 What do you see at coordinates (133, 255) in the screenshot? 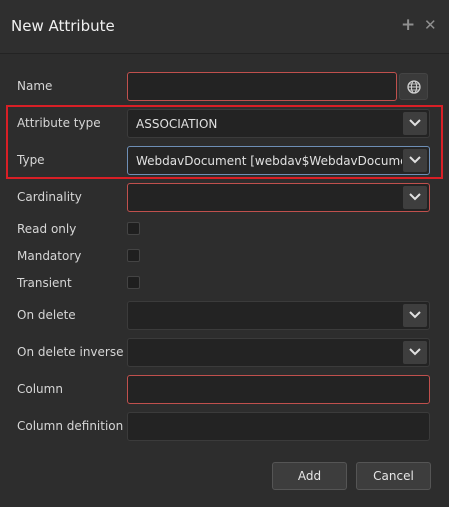
I see `mandatory-checkbox` at bounding box center [133, 255].